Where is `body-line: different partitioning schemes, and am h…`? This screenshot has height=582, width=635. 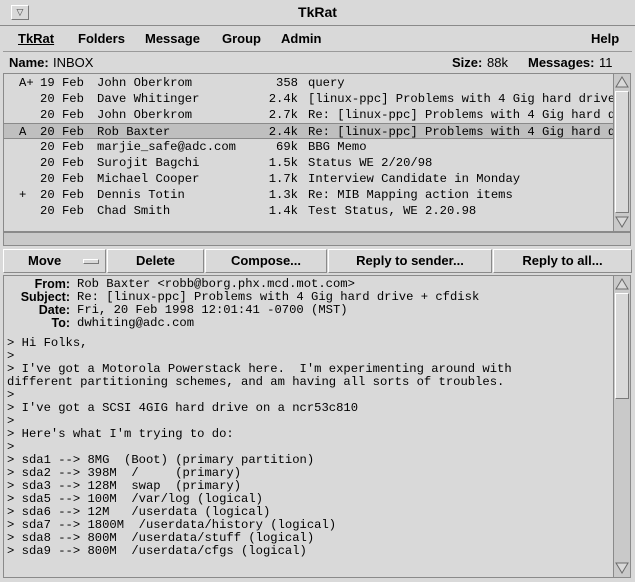
body-line: different partitioning schemes, and am h… is located at coordinates (256, 382).